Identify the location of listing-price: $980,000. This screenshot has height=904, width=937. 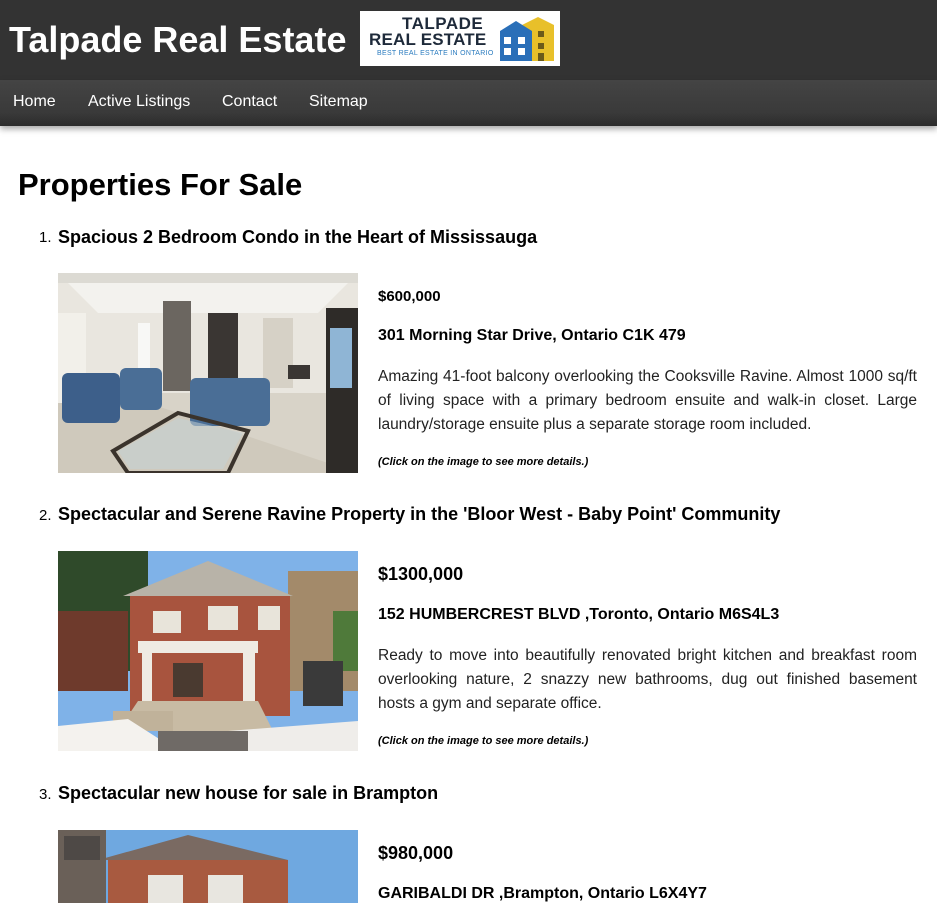
(416, 853).